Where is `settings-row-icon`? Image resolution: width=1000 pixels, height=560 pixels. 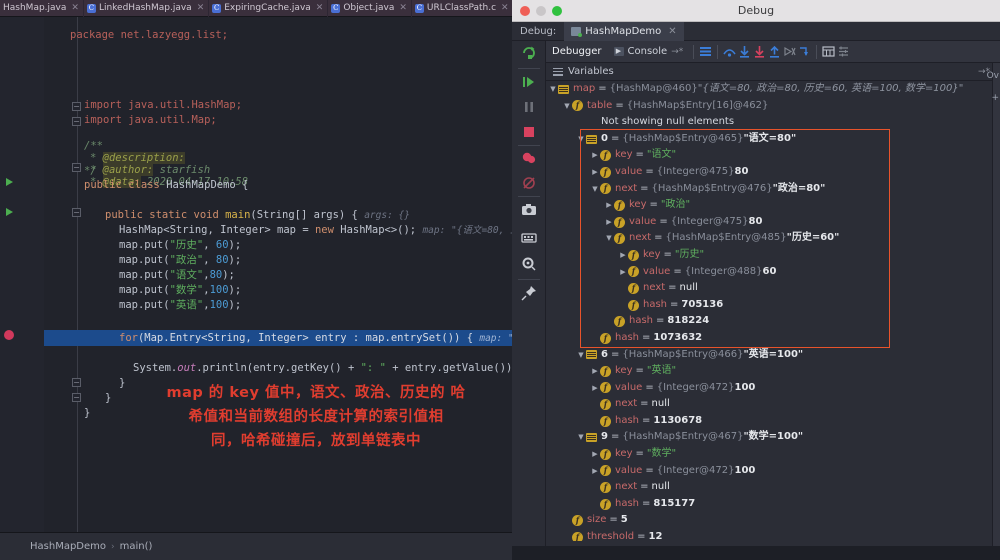
settings-row-icon is located at coordinates (843, 51).